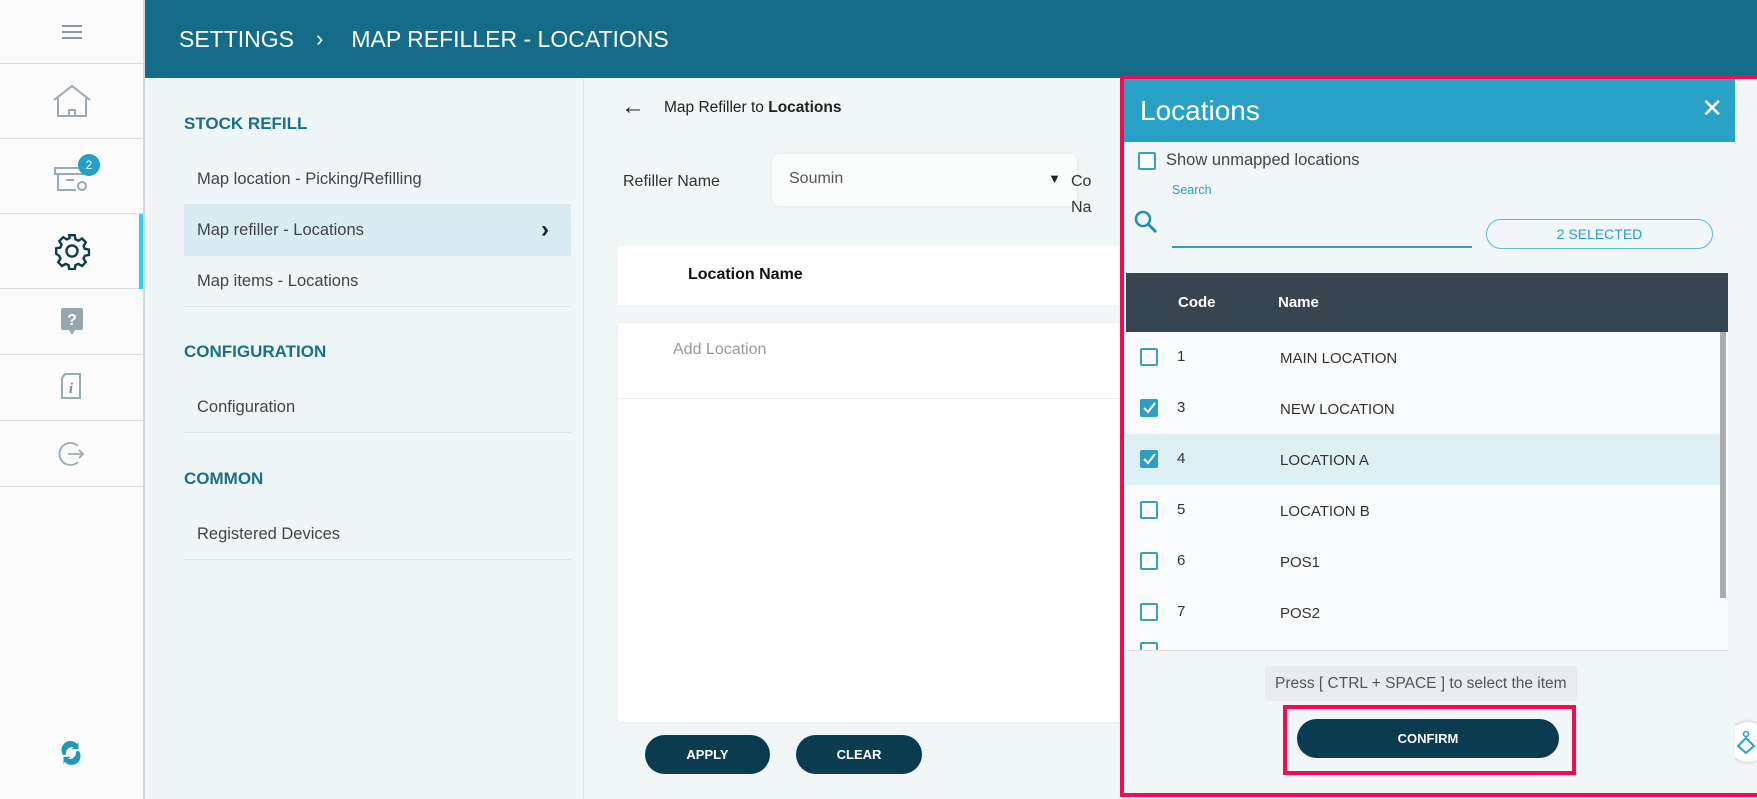 Image resolution: width=1757 pixels, height=799 pixels. What do you see at coordinates (141, 251) in the screenshot?
I see `active-indicator` at bounding box center [141, 251].